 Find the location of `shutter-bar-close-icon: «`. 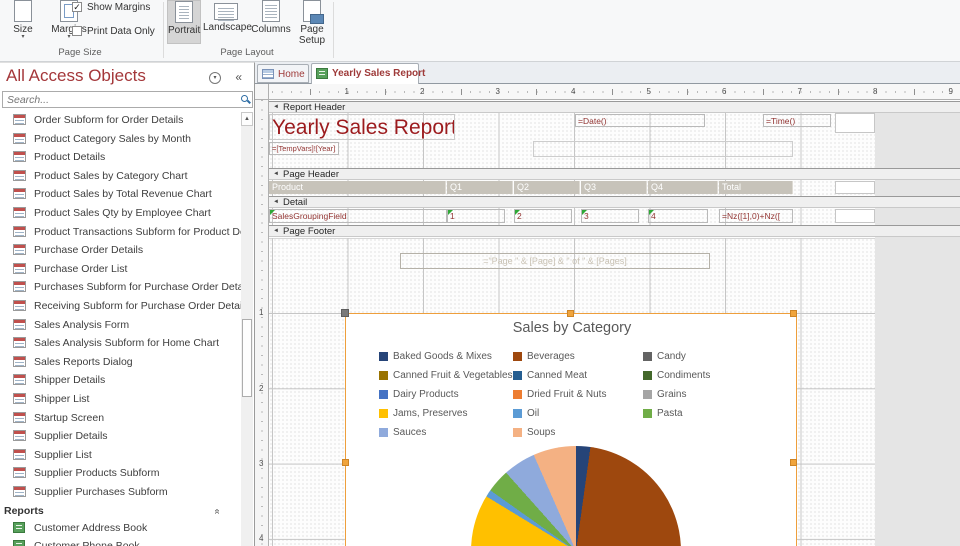

shutter-bar-close-icon: « is located at coordinates (238, 77).